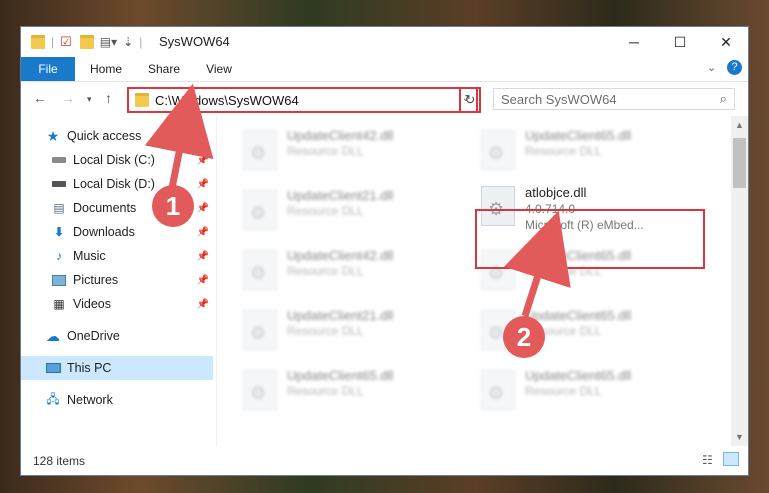  What do you see at coordinates (48, 69) in the screenshot?
I see `tab-file: File` at bounding box center [48, 69].